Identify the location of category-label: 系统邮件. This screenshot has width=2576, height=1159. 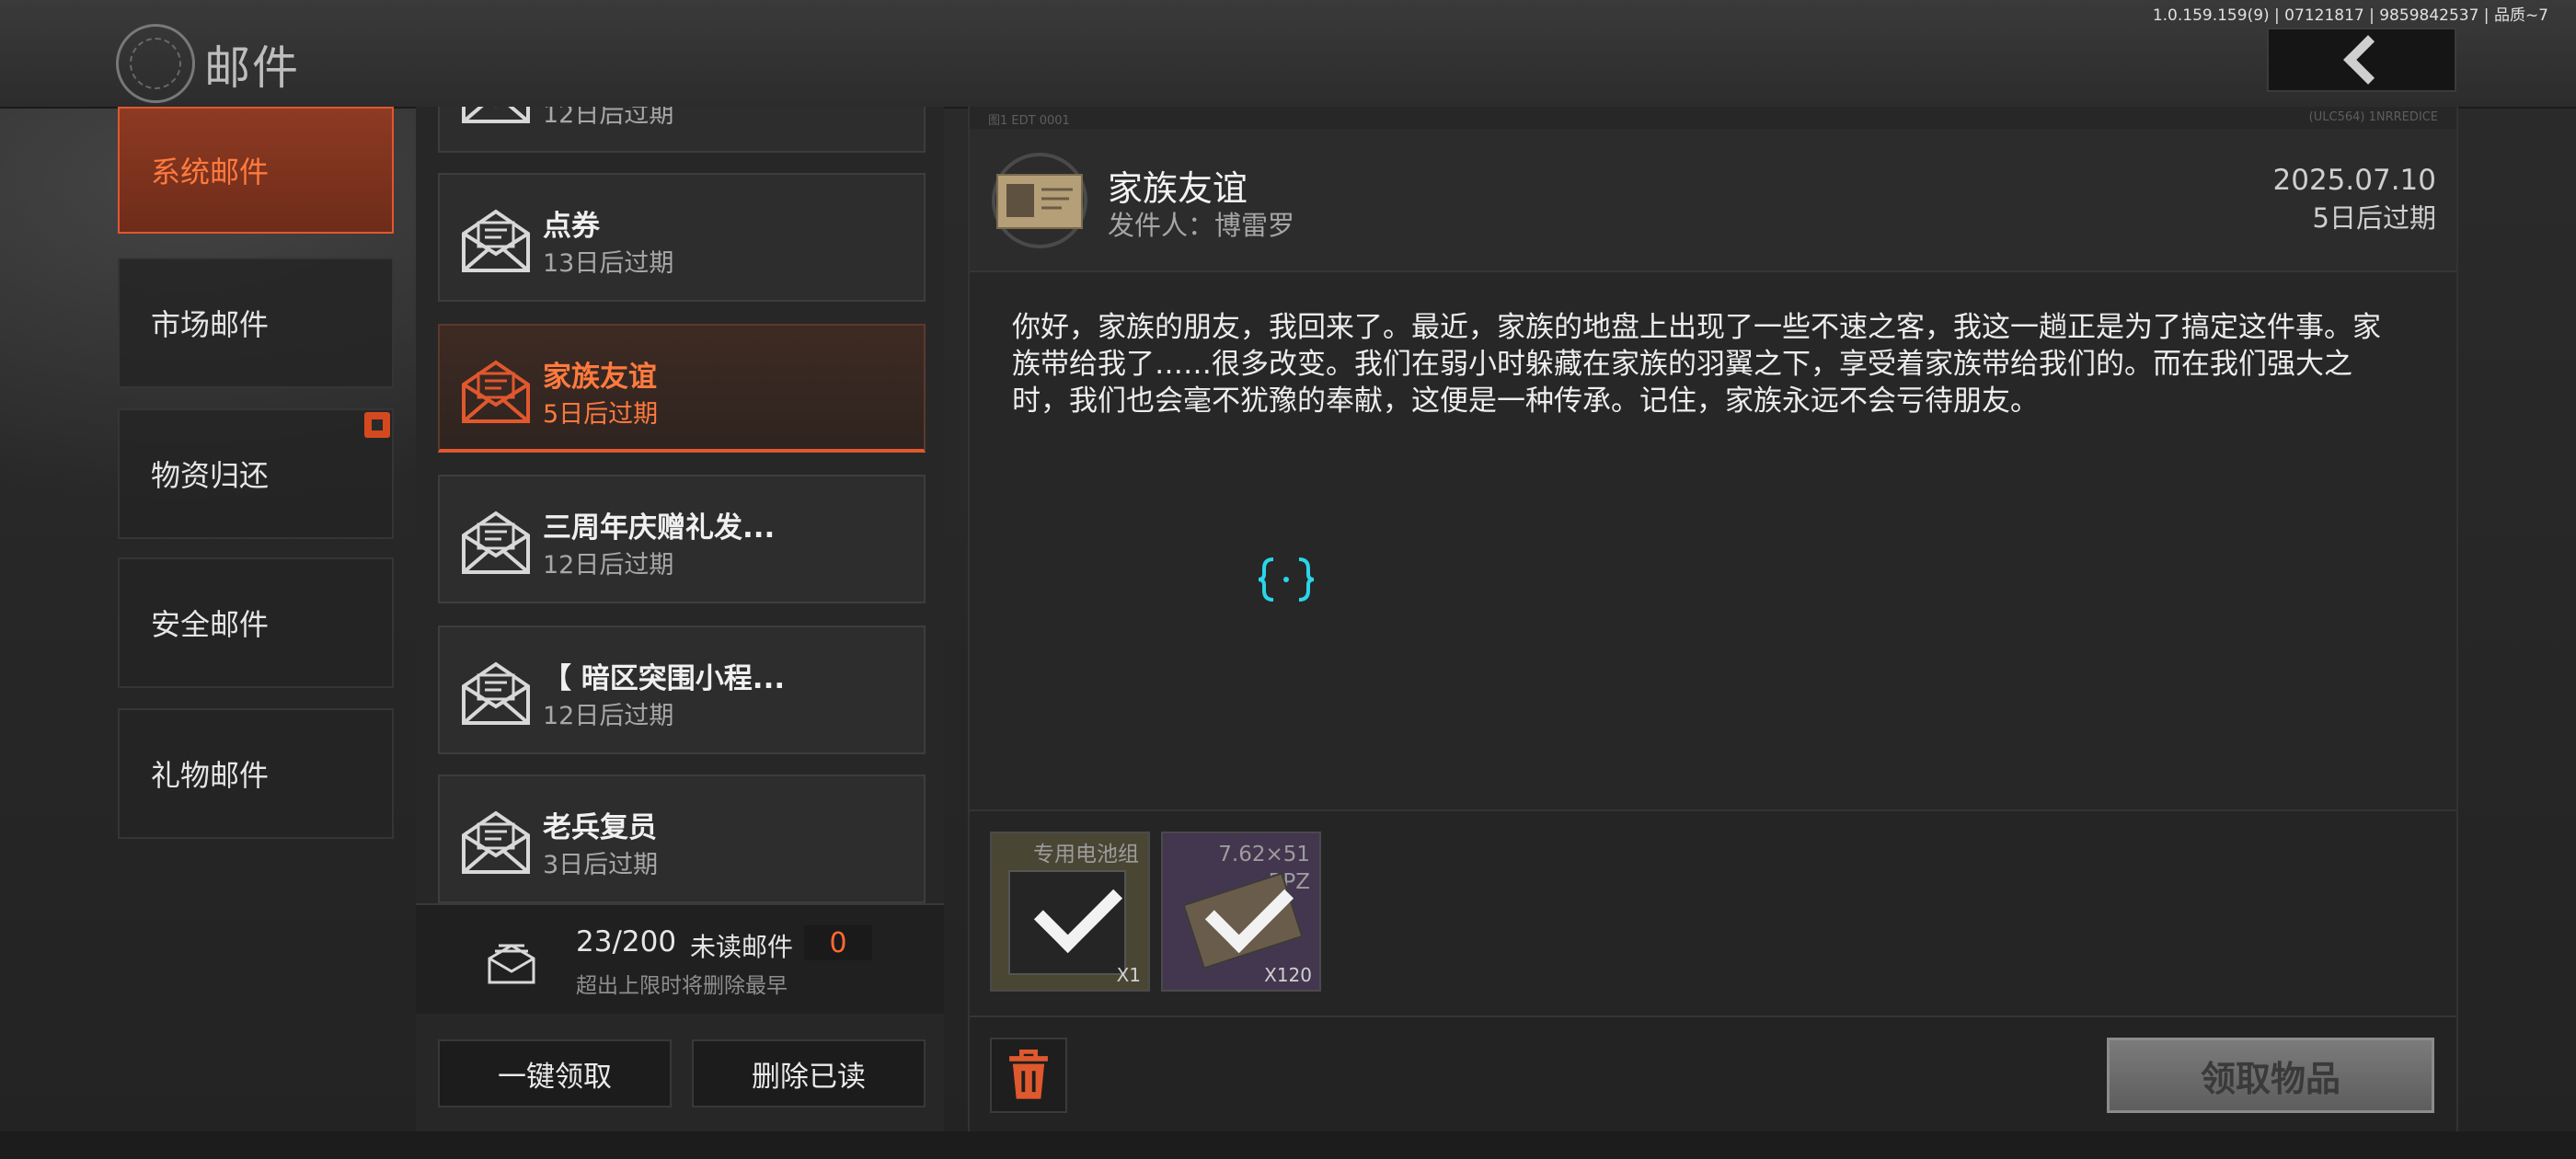
(210, 172).